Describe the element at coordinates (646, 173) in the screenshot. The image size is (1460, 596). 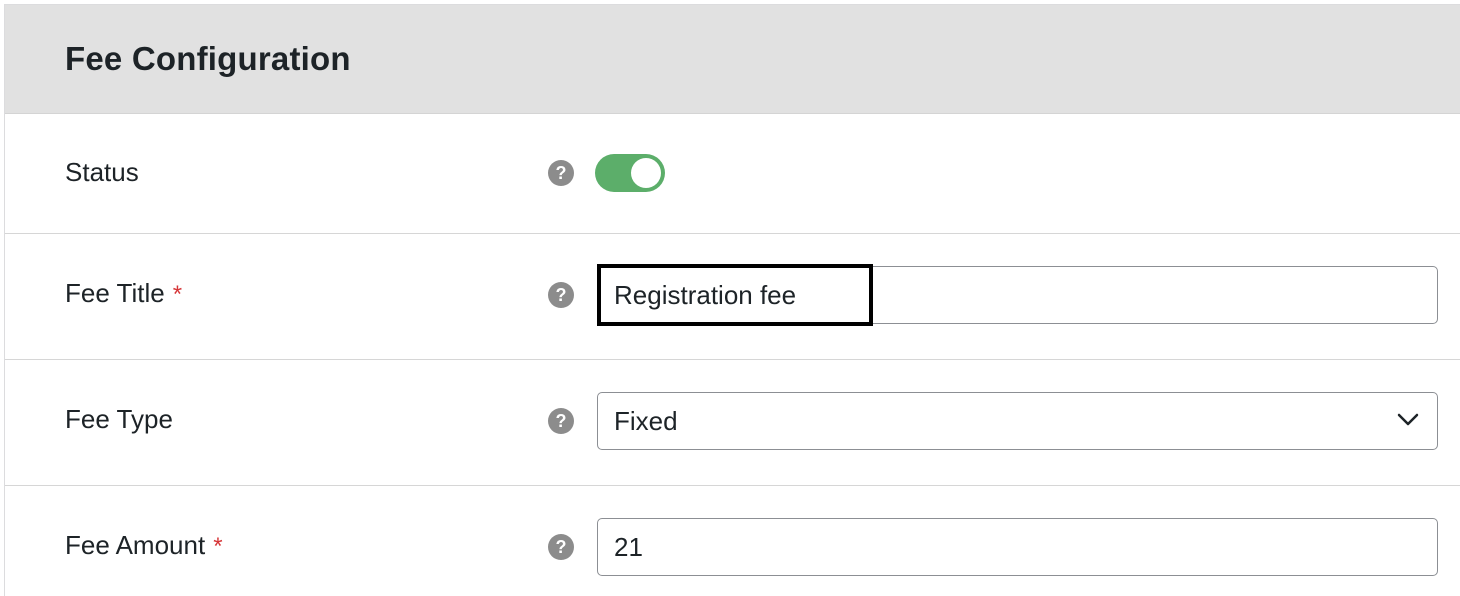
I see `toggle-knob` at that location.